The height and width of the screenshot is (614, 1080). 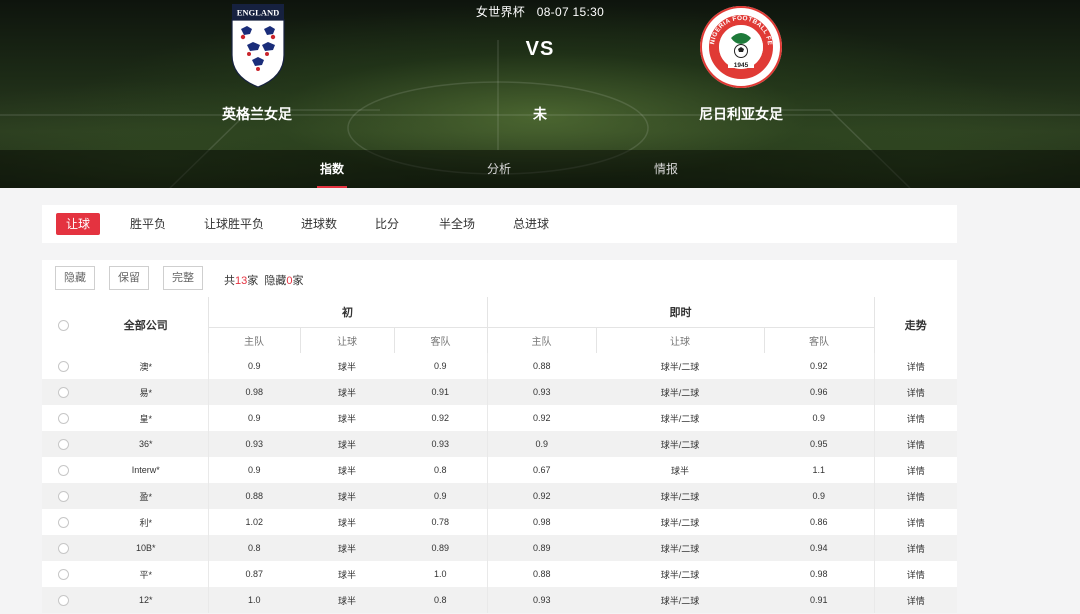 I want to click on init-home-odds: 0.98, so click(x=253, y=392).